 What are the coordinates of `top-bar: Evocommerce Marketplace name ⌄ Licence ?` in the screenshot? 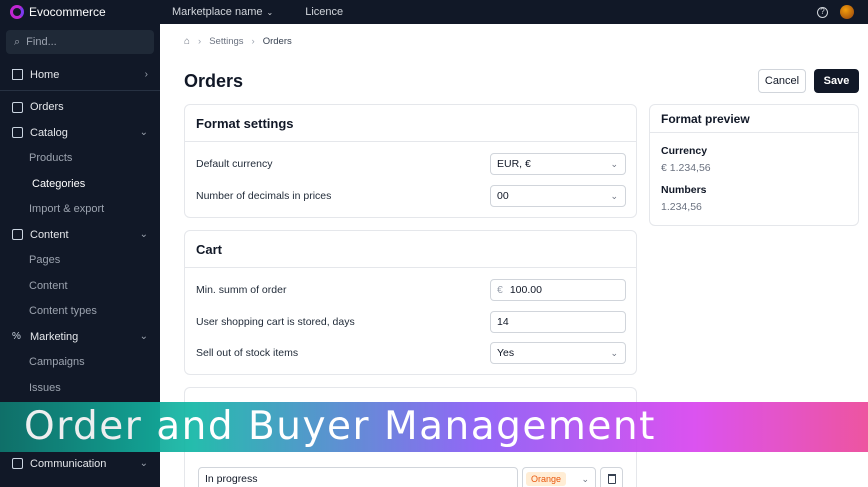 It's located at (434, 12).